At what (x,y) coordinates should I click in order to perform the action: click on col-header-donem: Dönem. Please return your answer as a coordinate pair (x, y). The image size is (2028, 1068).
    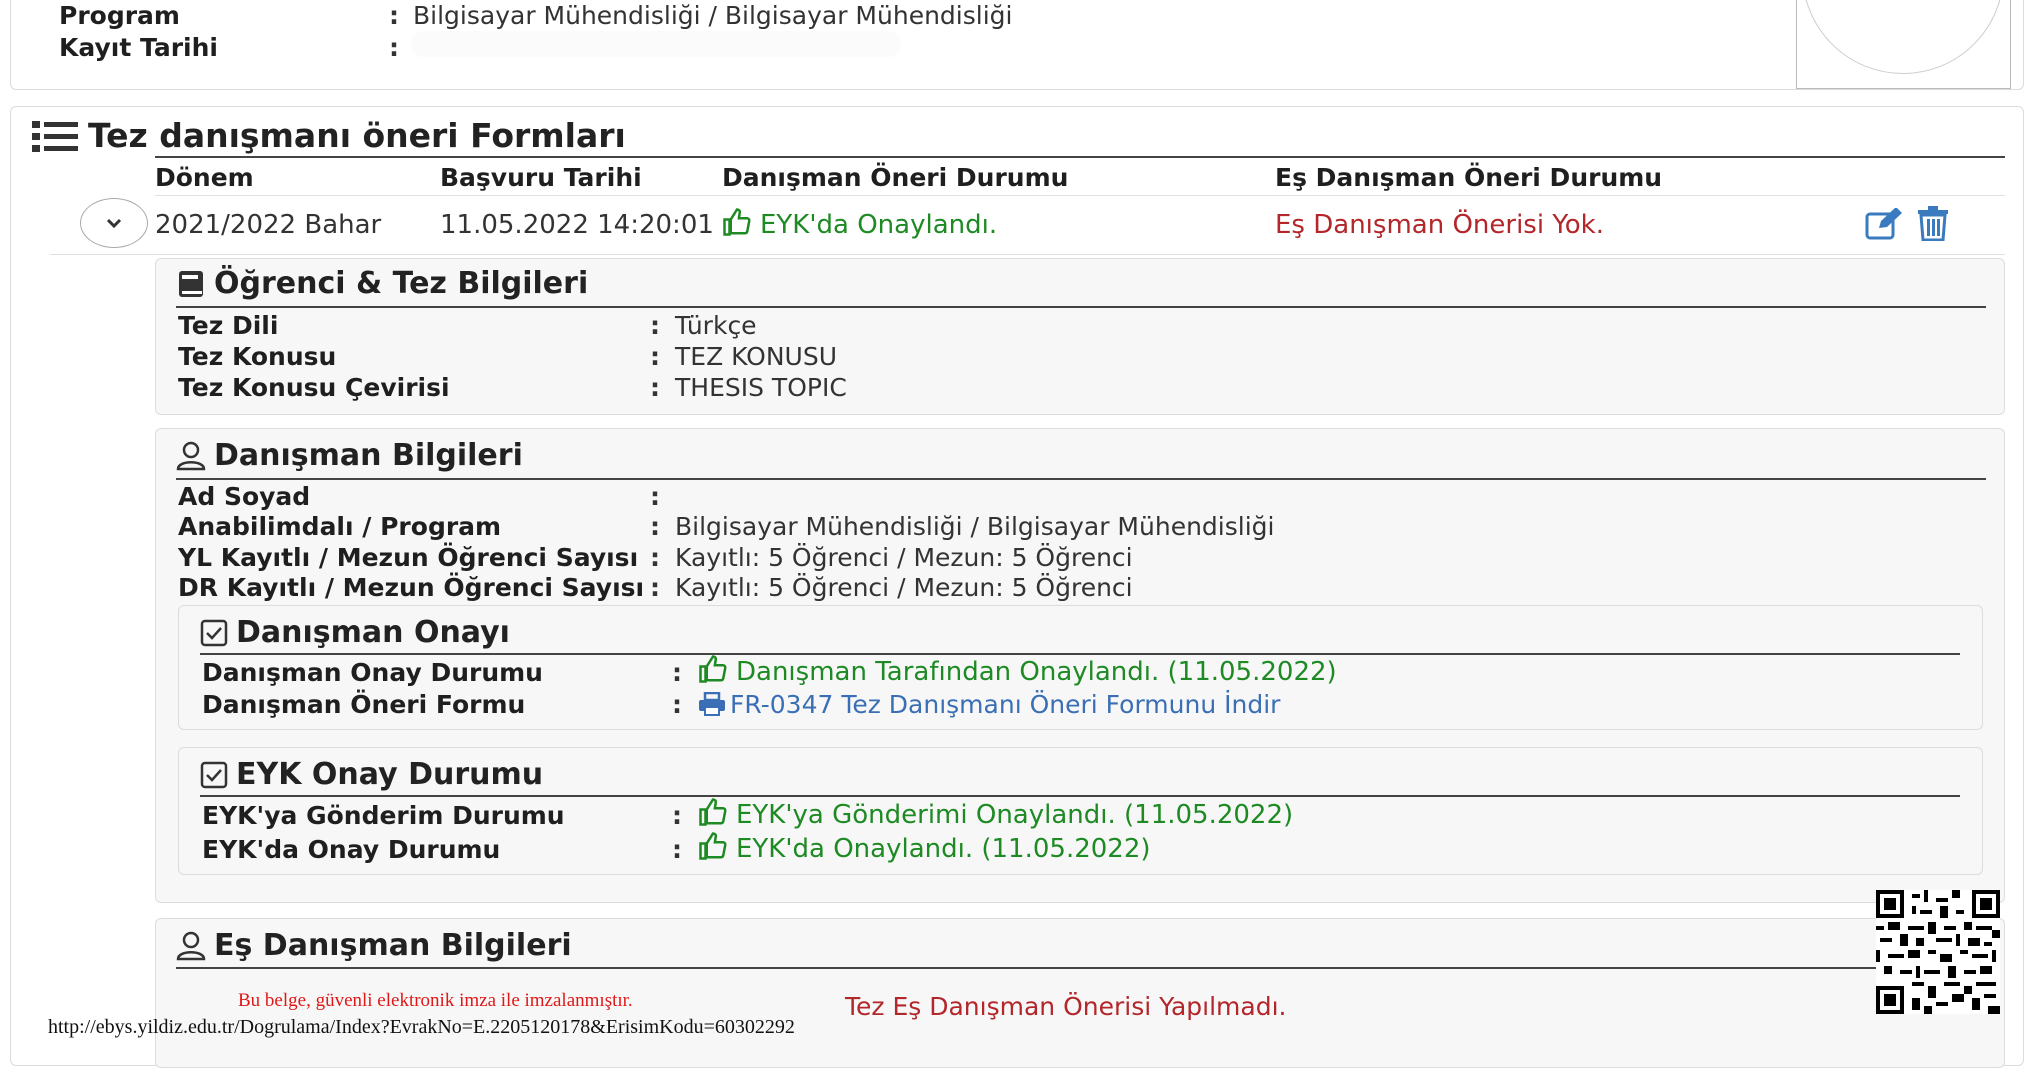
    Looking at the image, I should click on (204, 177).